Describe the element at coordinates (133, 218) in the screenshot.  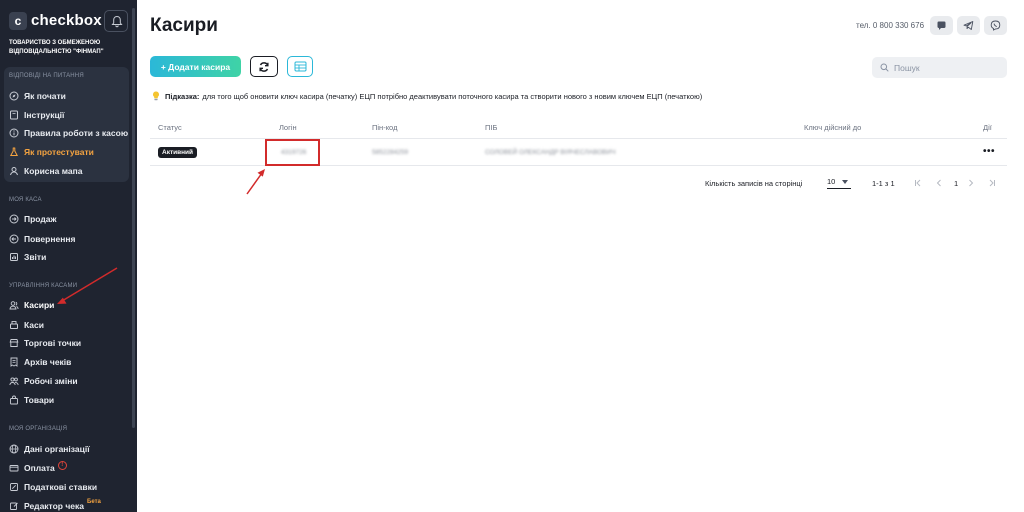
I see `sidebar-scrollbar` at that location.